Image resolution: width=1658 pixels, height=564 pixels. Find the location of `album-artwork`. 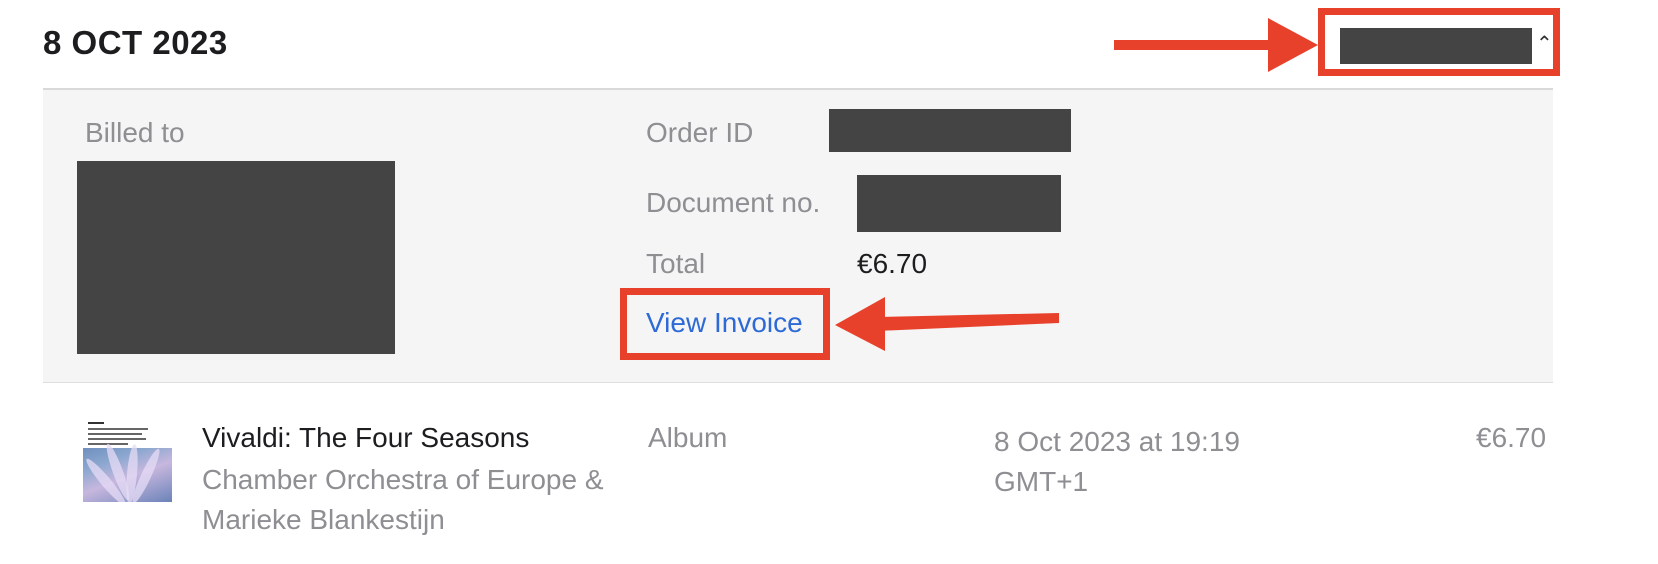

album-artwork is located at coordinates (127, 460).